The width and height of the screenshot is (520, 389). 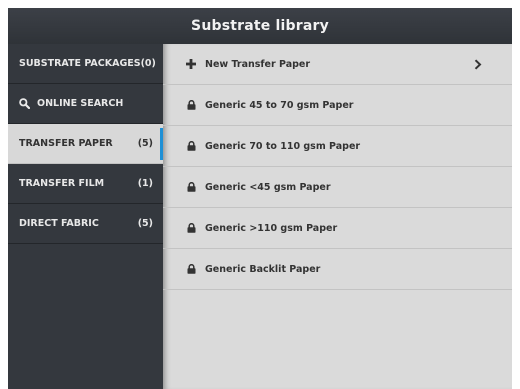 What do you see at coordinates (66, 143) in the screenshot?
I see `sidebar-item-label: TRANSFER PAPER` at bounding box center [66, 143].